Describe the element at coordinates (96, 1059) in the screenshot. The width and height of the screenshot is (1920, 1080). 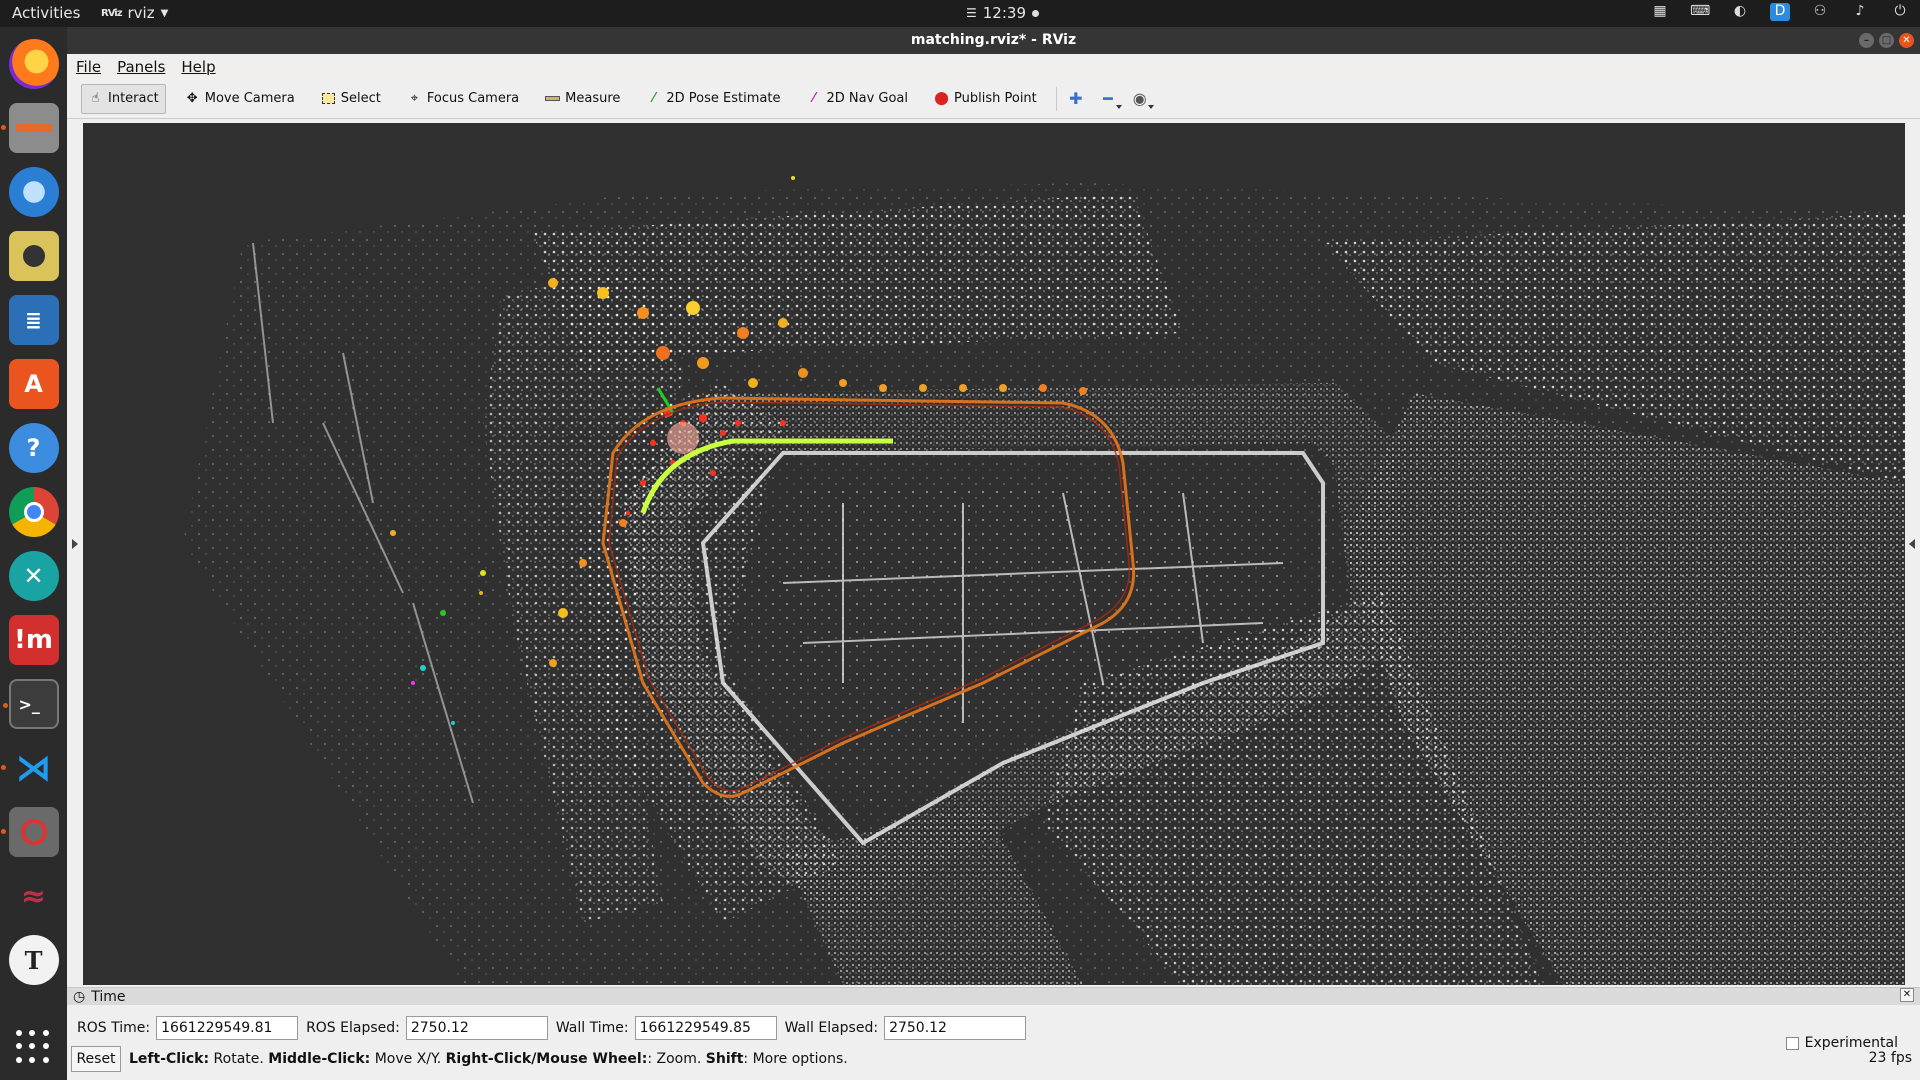
I see `reset-button: Reset` at that location.